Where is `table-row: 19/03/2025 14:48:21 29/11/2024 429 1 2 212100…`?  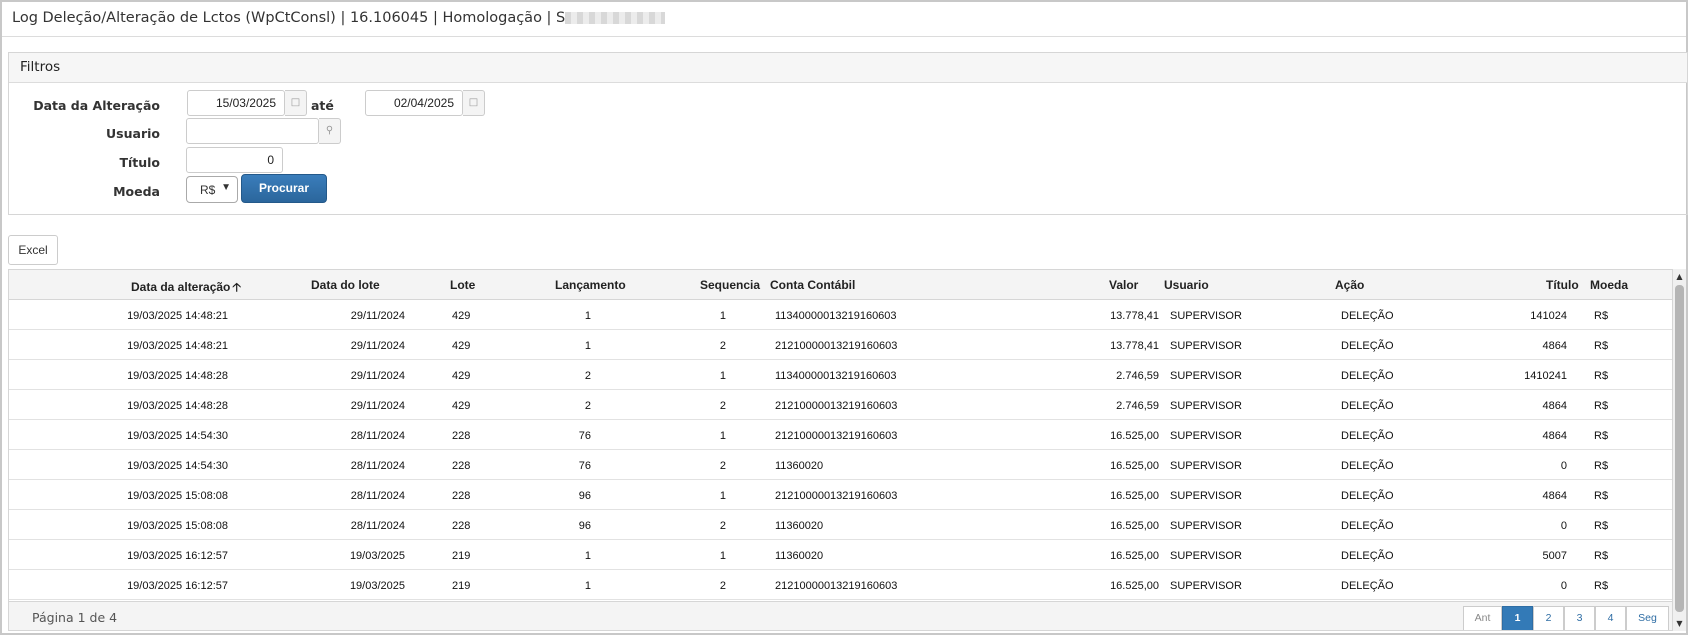 table-row: 19/03/2025 14:48:21 29/11/2024 429 1 2 212100… is located at coordinates (840, 345).